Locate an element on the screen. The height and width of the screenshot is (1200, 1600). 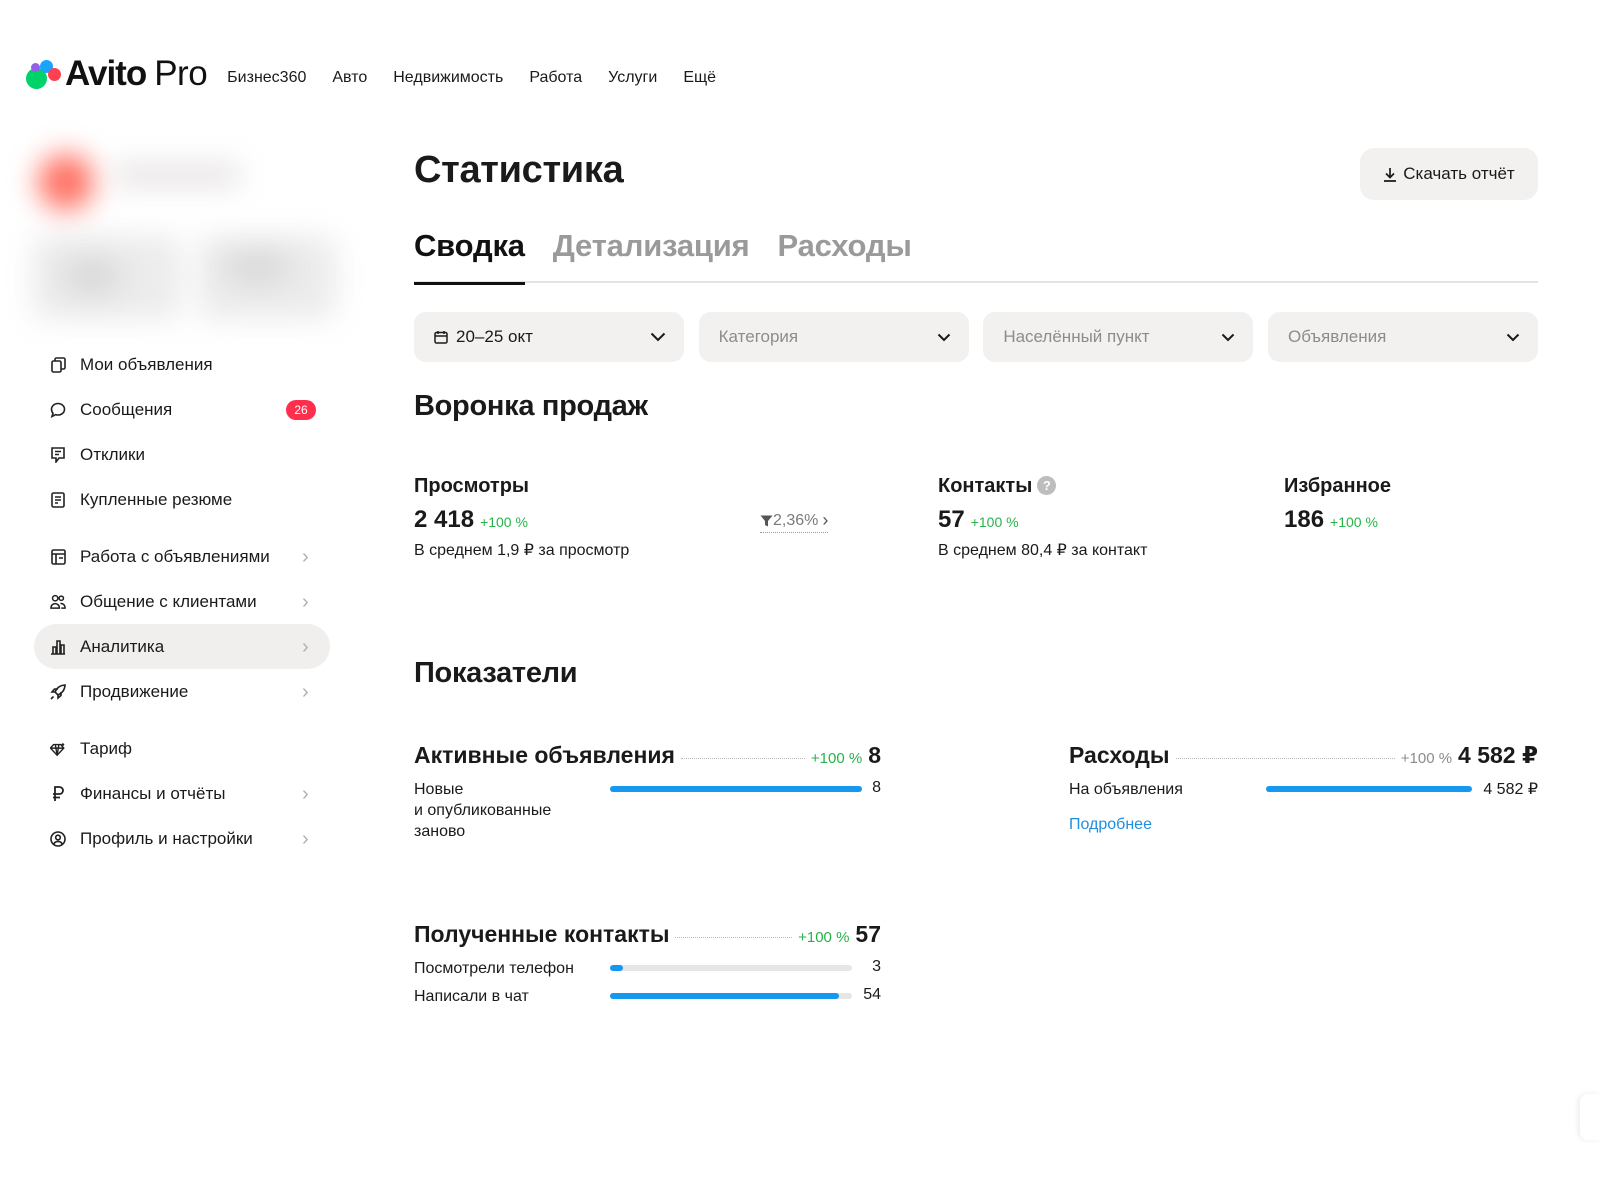
avatar is located at coordinates (66, 182).